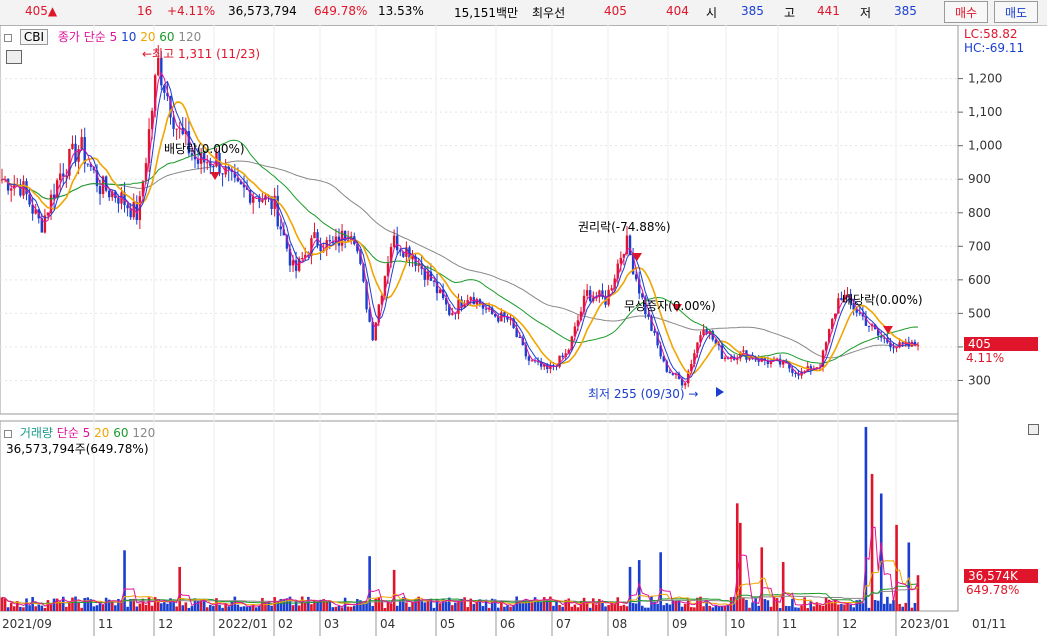 The image size is (1047, 636). Describe the element at coordinates (966, 12) in the screenshot. I see `buy-button: 매수` at that location.